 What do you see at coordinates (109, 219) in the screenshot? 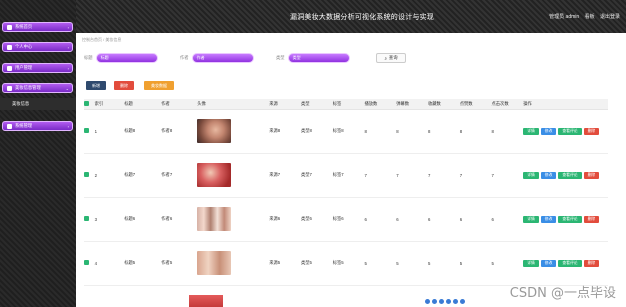
I see `cell-index: 3` at bounding box center [109, 219].